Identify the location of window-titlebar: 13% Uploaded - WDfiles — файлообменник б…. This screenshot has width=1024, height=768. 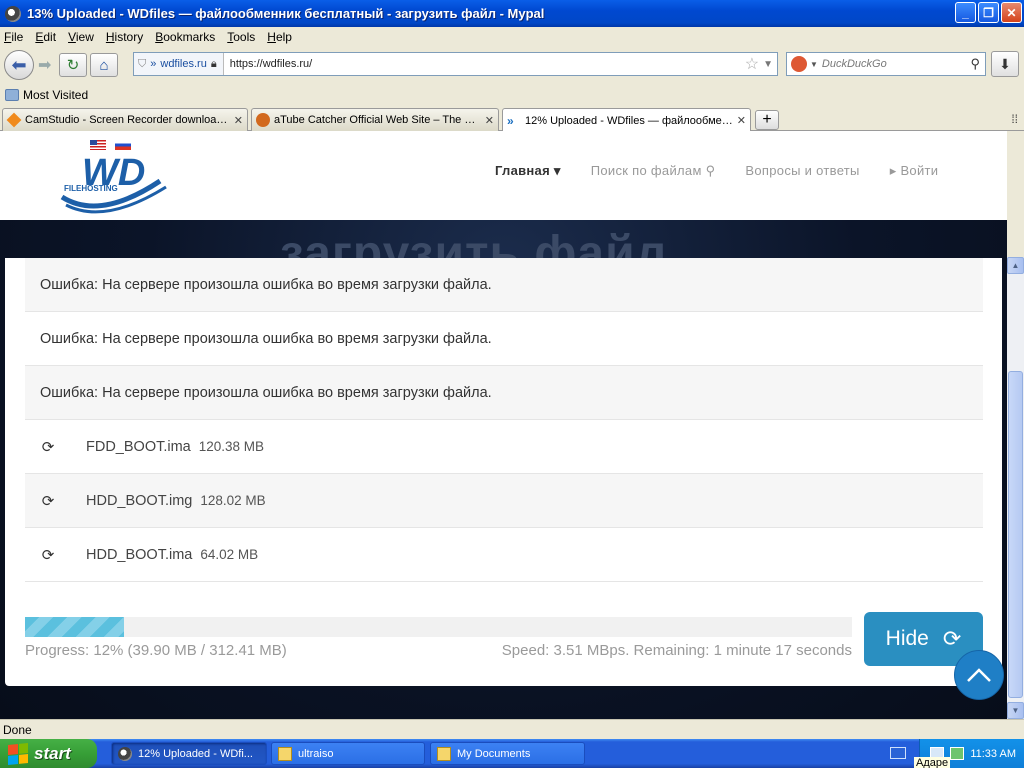
(512, 13).